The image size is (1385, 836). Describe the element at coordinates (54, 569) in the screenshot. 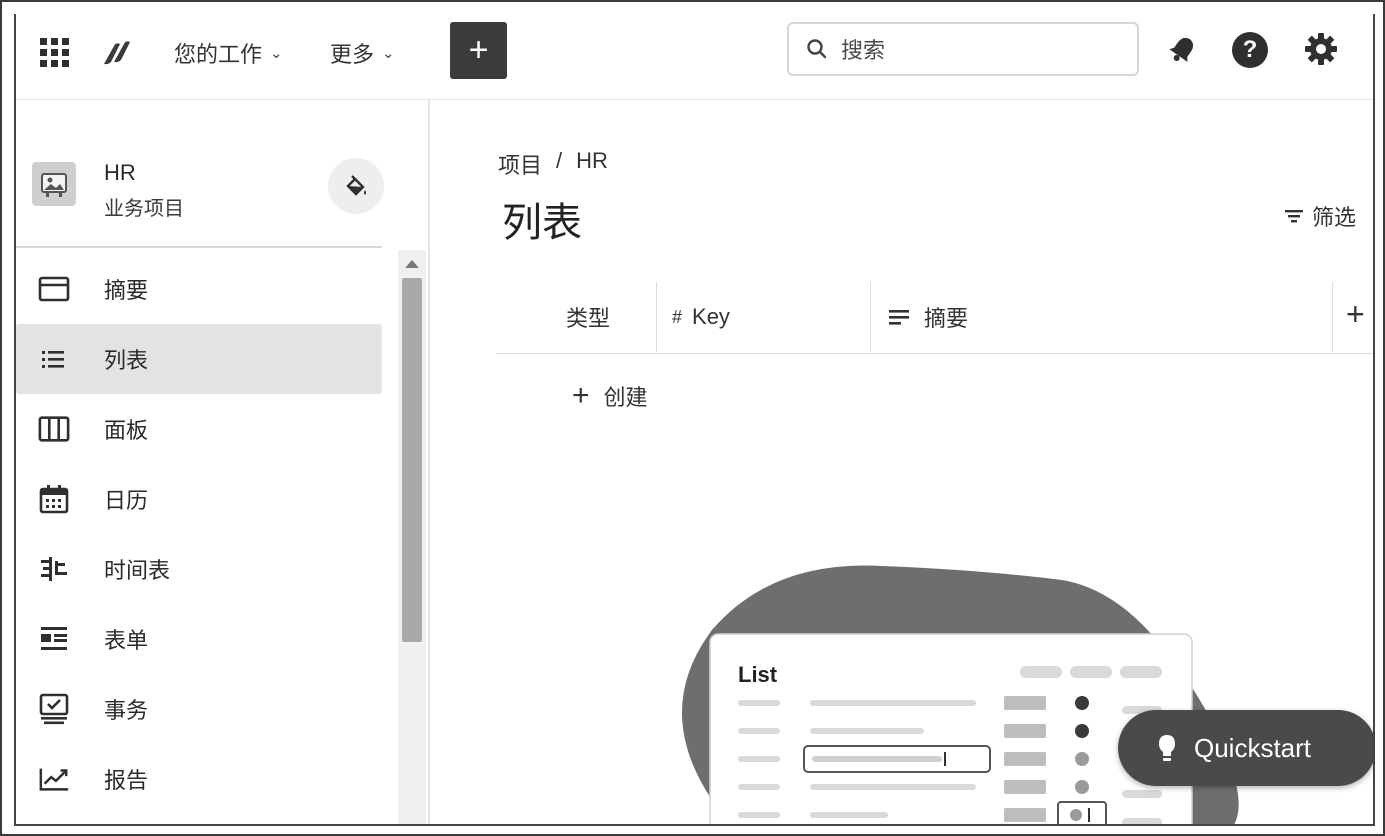

I see `timeline-icon` at that location.